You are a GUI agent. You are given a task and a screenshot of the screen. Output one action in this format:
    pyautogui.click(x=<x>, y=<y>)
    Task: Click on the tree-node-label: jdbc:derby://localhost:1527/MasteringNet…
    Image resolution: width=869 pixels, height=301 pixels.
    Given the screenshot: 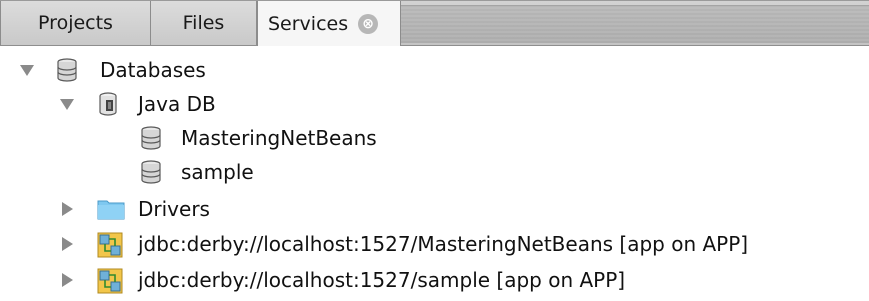 What is the action you would take?
    pyautogui.click(x=443, y=244)
    